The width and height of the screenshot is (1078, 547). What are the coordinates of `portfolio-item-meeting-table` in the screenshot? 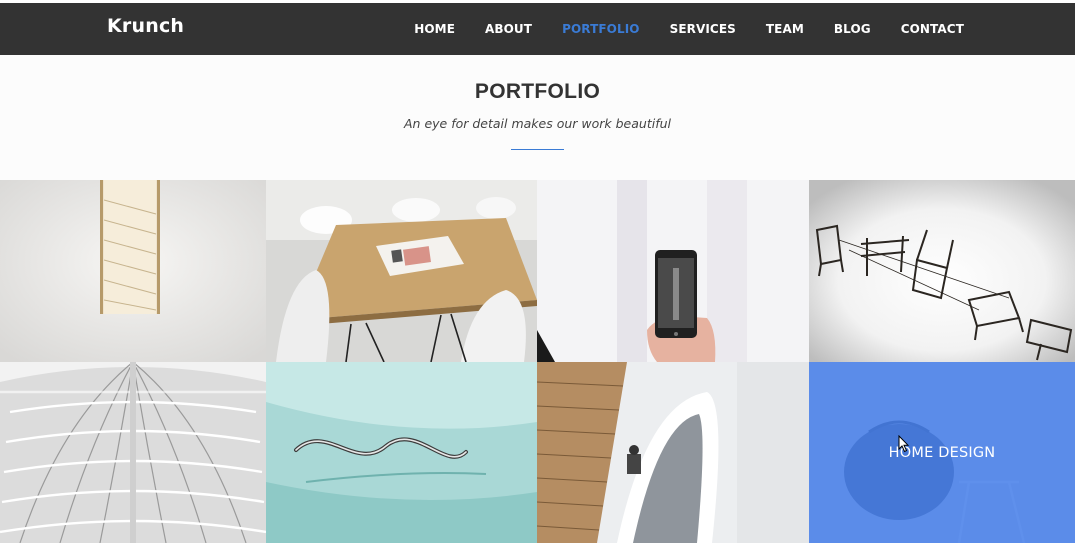 It's located at (401, 271).